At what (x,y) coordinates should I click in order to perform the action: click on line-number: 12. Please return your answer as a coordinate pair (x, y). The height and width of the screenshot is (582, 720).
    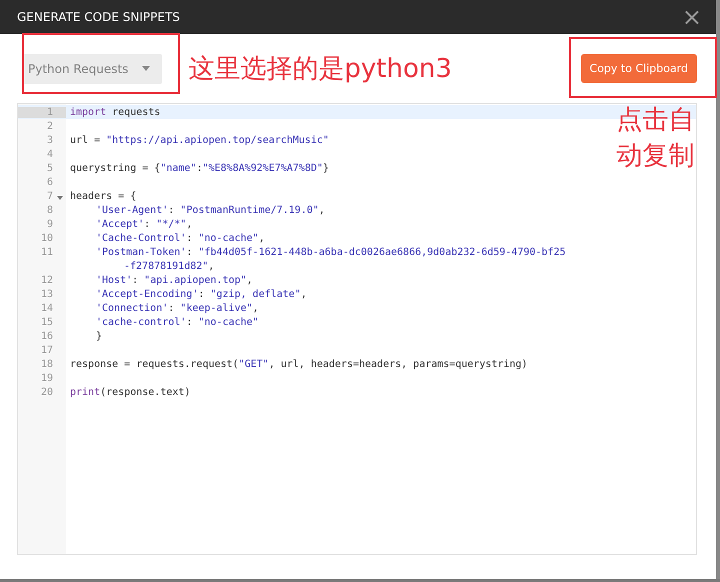
    Looking at the image, I should click on (46, 280).